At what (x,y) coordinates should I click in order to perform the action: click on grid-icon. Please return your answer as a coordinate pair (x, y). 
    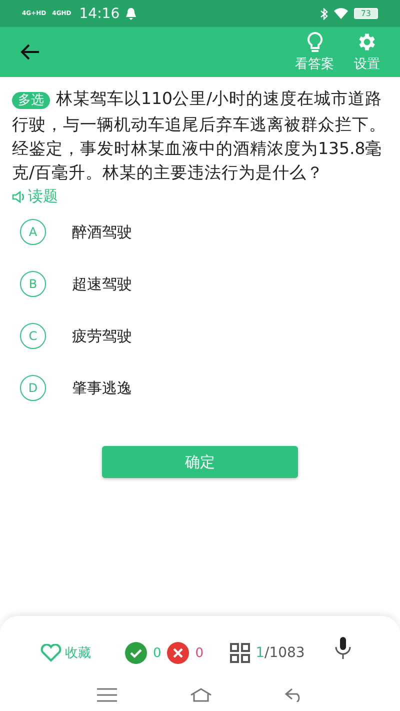
    Looking at the image, I should click on (240, 653).